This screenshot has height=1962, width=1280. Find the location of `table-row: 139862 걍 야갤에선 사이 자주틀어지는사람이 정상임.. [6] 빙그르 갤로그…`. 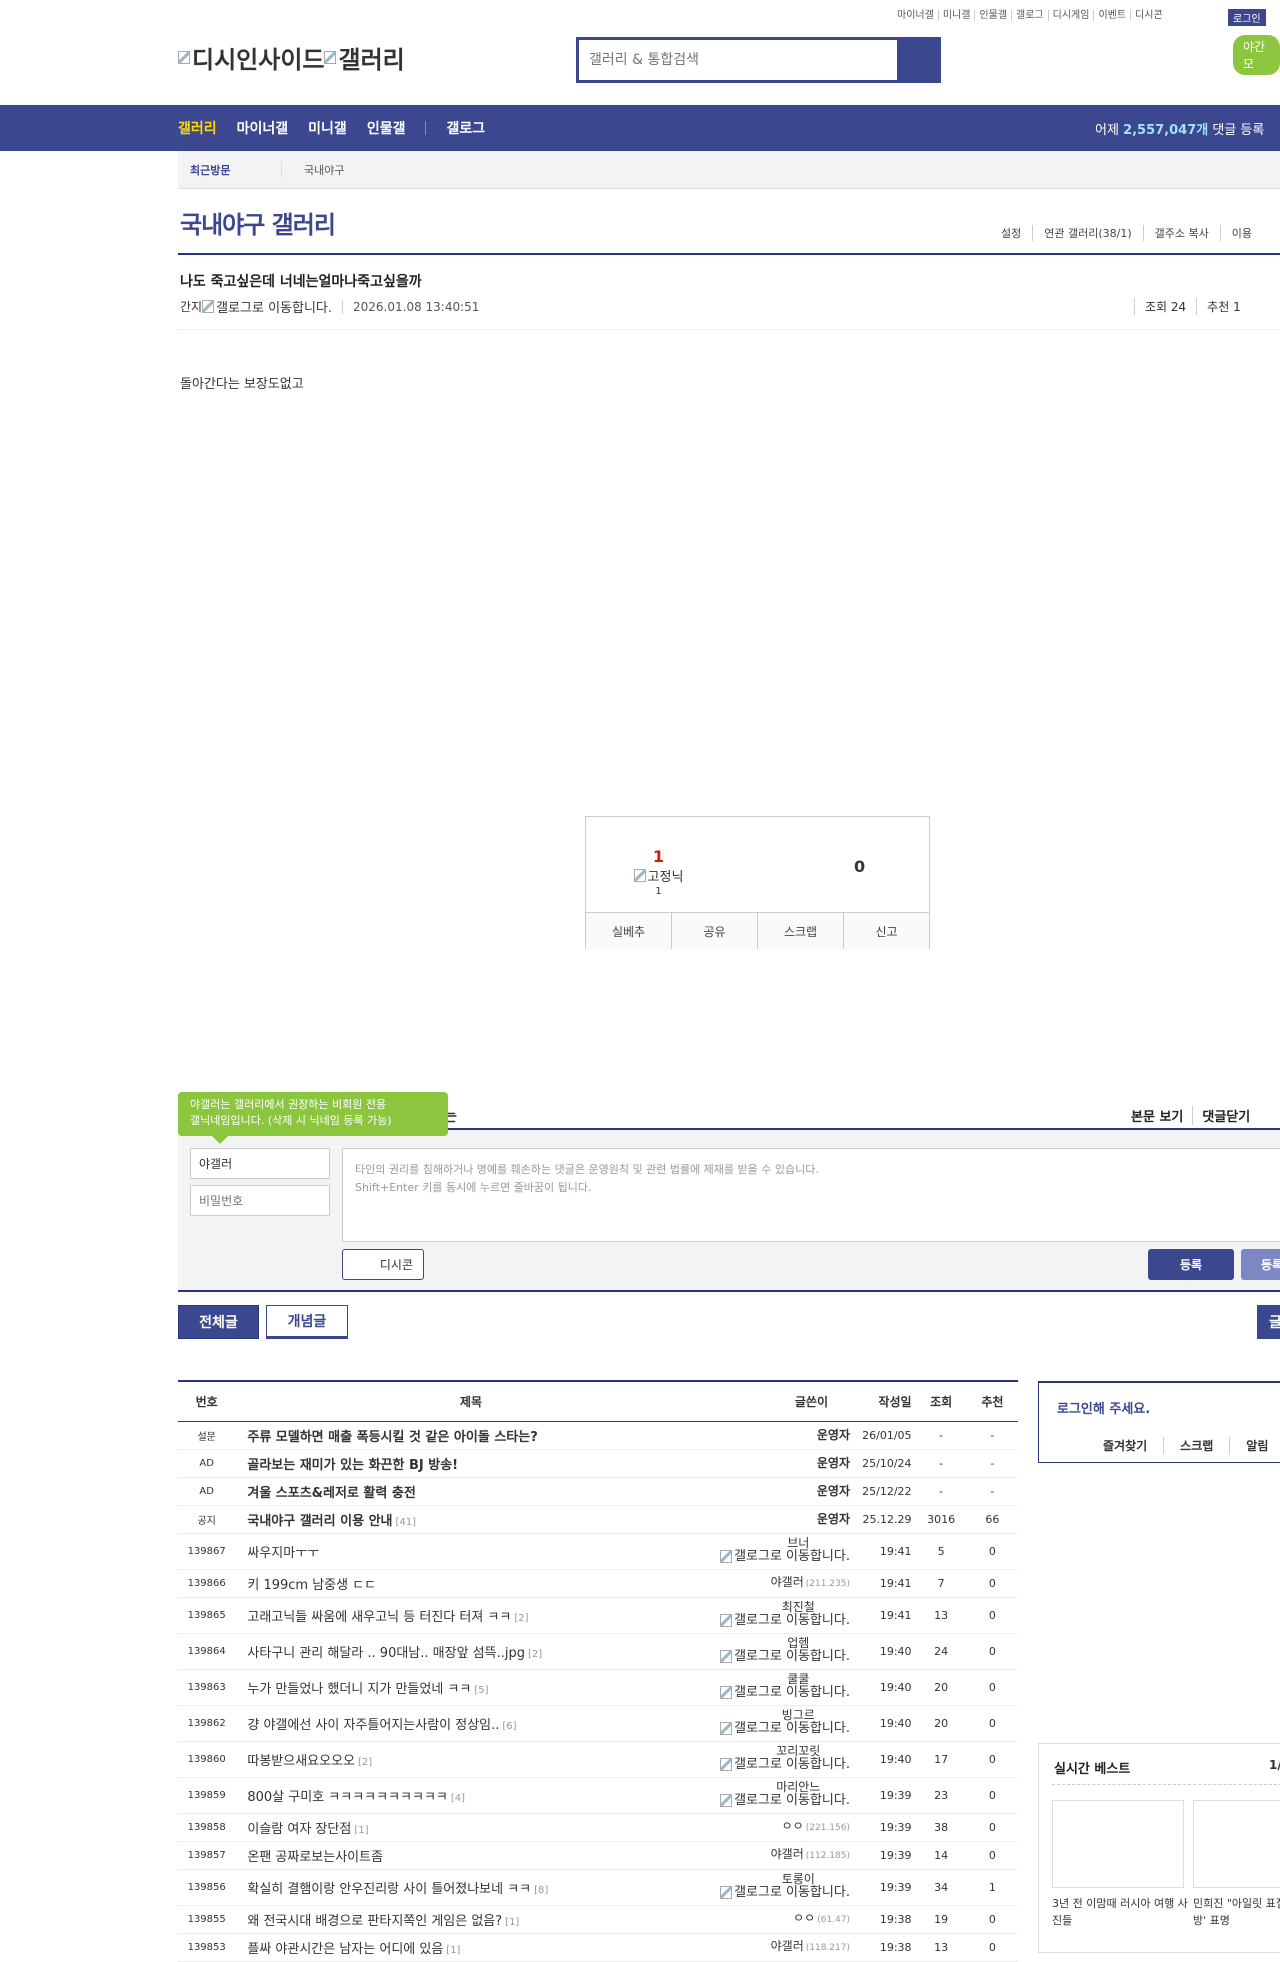

table-row: 139862 걍 야갤에선 사이 자주틀어지는사람이 정상임.. [6] 빙그르 갤로그… is located at coordinates (598, 1723).